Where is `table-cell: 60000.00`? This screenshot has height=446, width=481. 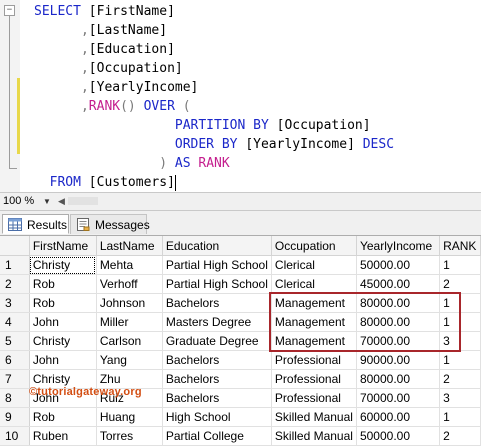 table-cell: 60000.00 is located at coordinates (398, 417).